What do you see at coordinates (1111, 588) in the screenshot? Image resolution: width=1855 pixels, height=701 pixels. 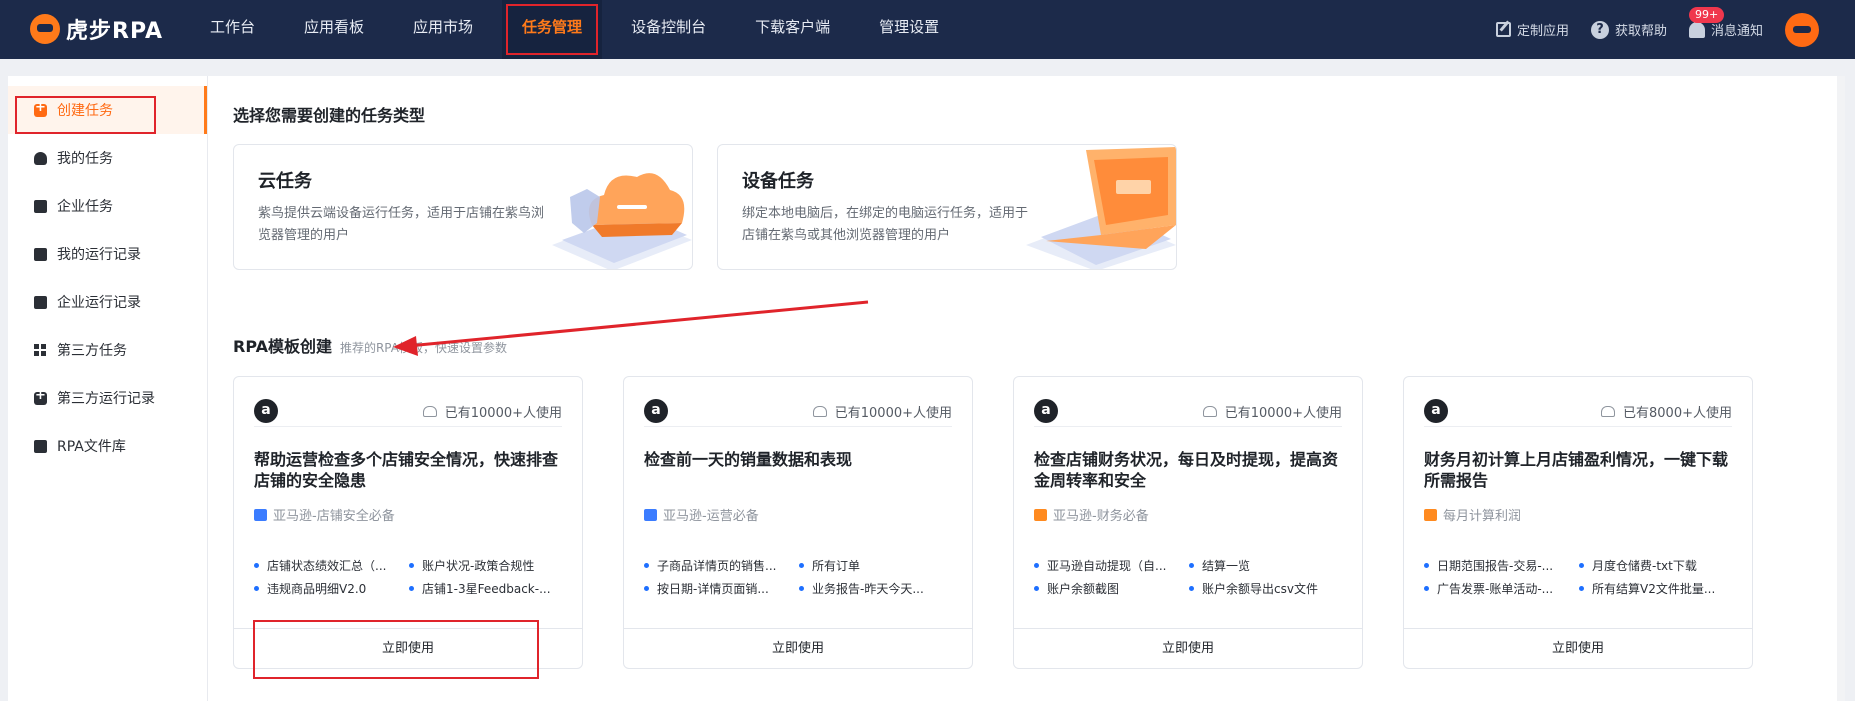 I see `feature-item: 账户余额截图` at bounding box center [1111, 588].